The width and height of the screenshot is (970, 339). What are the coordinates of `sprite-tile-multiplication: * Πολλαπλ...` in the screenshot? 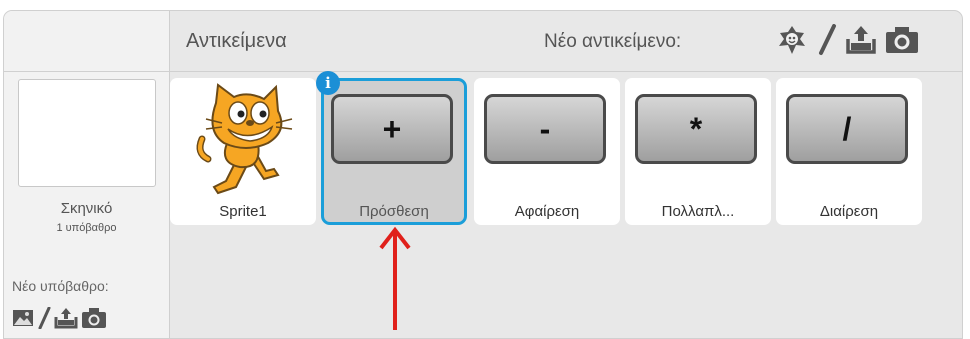 It's located at (698, 151).